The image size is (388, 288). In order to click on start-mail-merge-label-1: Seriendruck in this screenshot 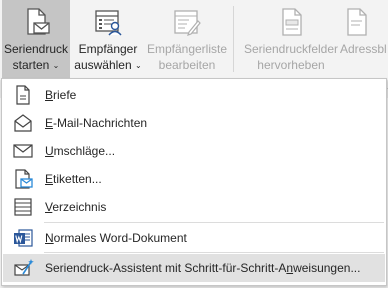, I will do `click(36, 49)`.